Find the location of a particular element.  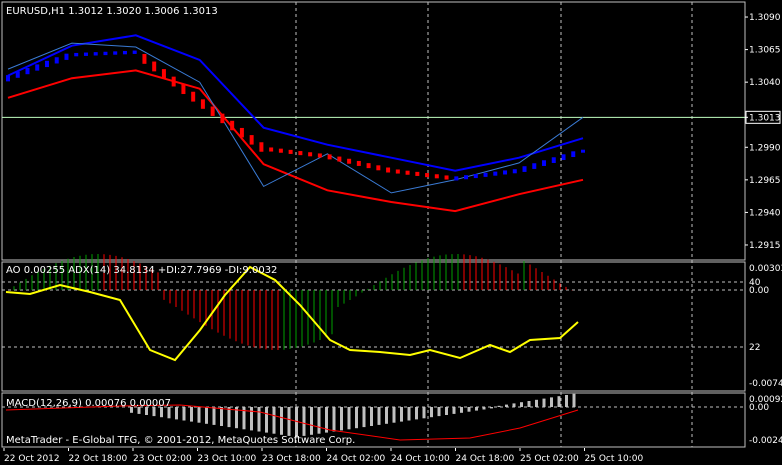

price-label: 1.3040 is located at coordinates (765, 83).